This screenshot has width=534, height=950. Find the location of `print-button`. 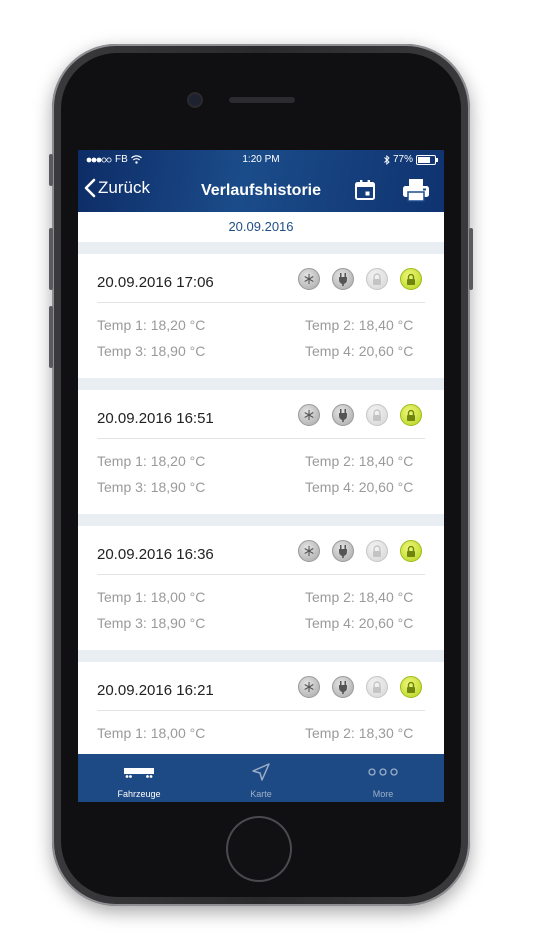

print-button is located at coordinates (416, 190).